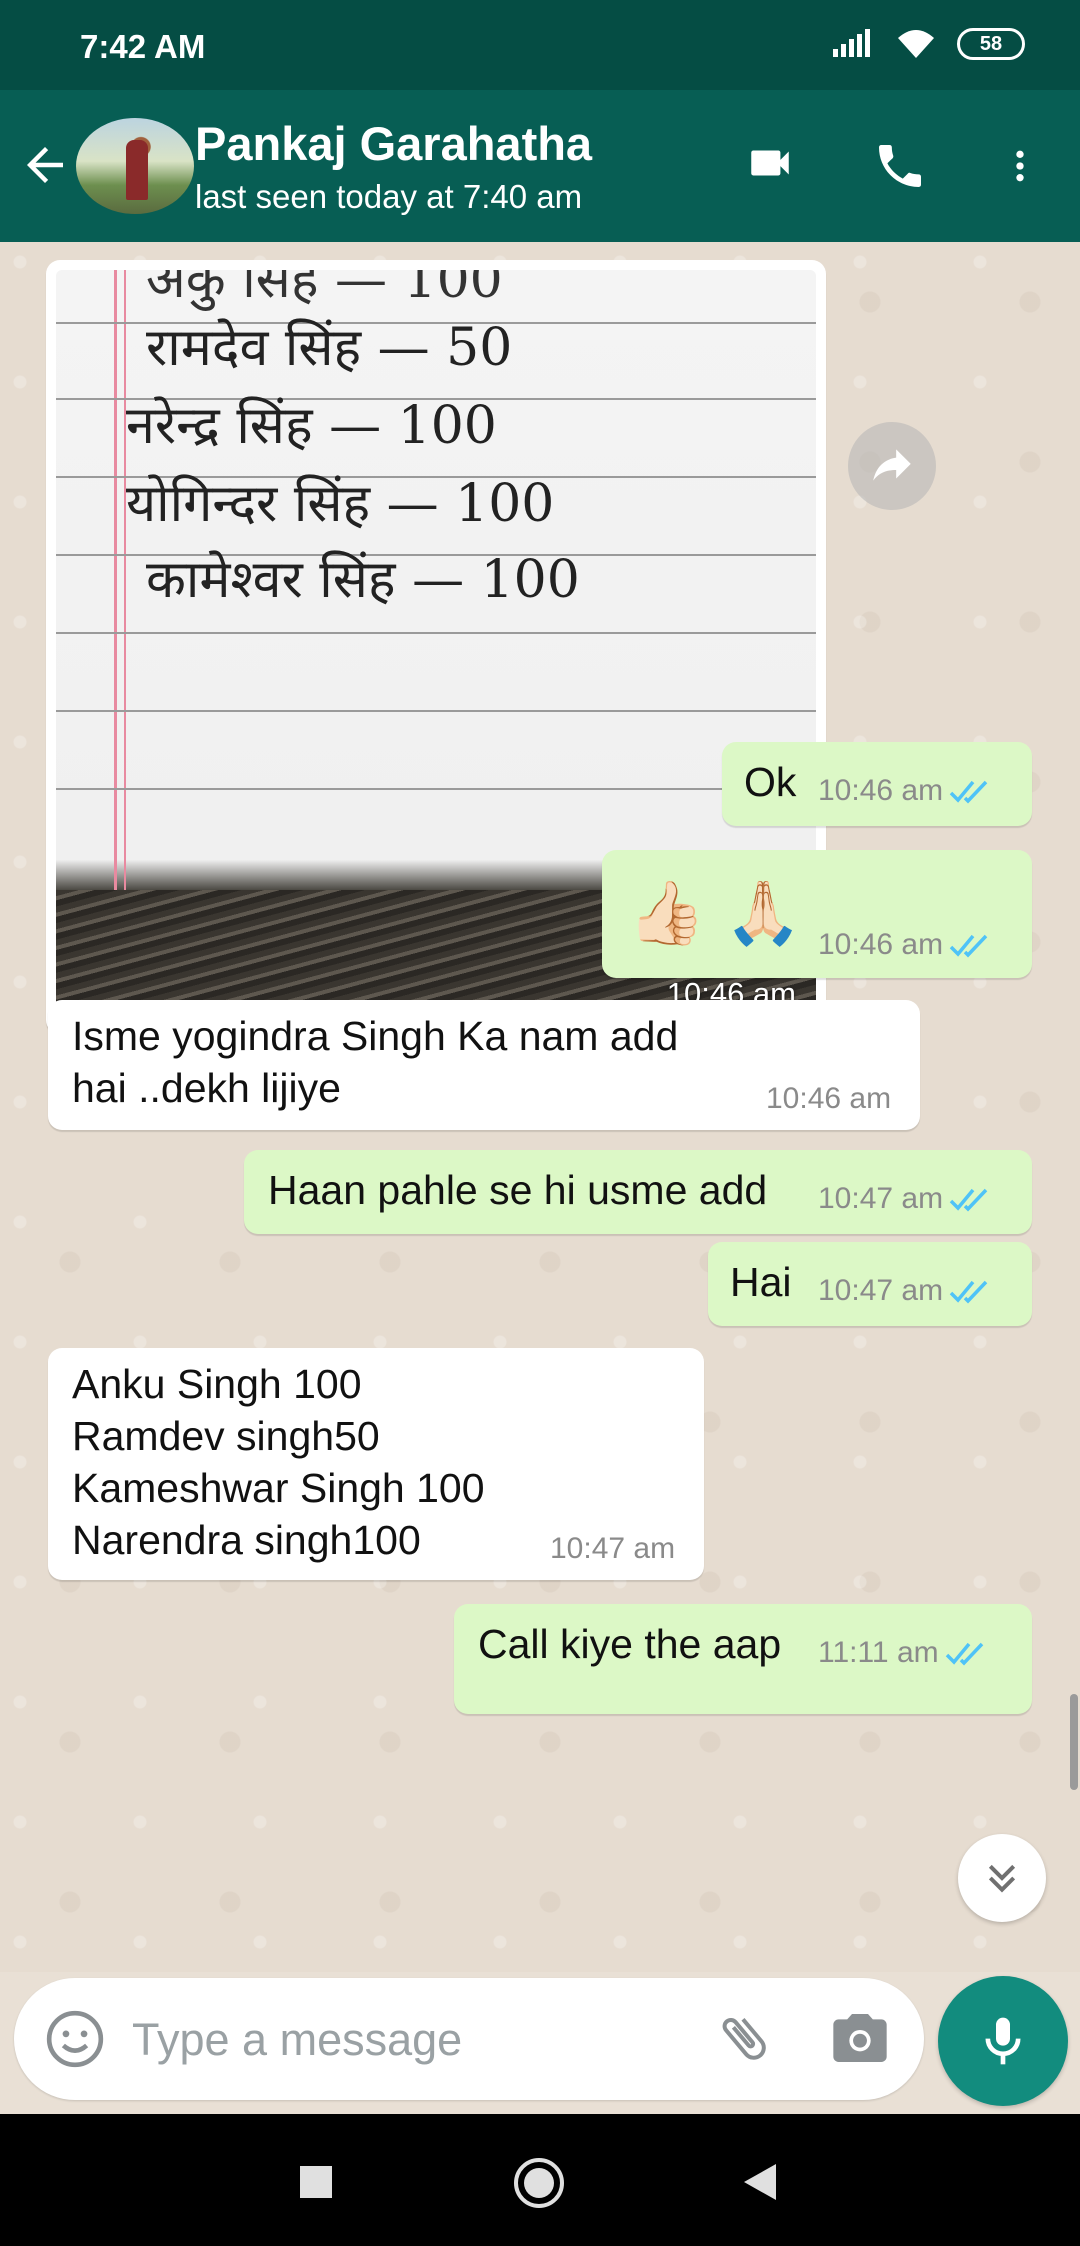 Image resolution: width=1080 pixels, height=2246 pixels. Describe the element at coordinates (393, 143) in the screenshot. I see `contact-name: Pankaj Garahatha` at that location.